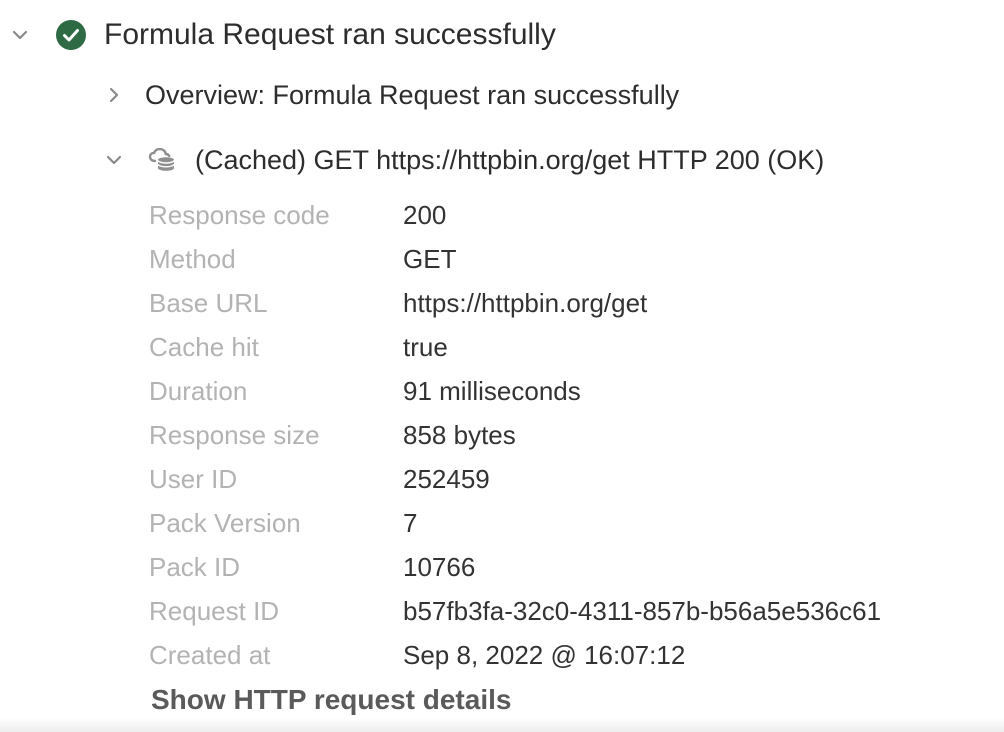 This screenshot has height=732, width=1004. I want to click on detail-key: Response code, so click(239, 214).